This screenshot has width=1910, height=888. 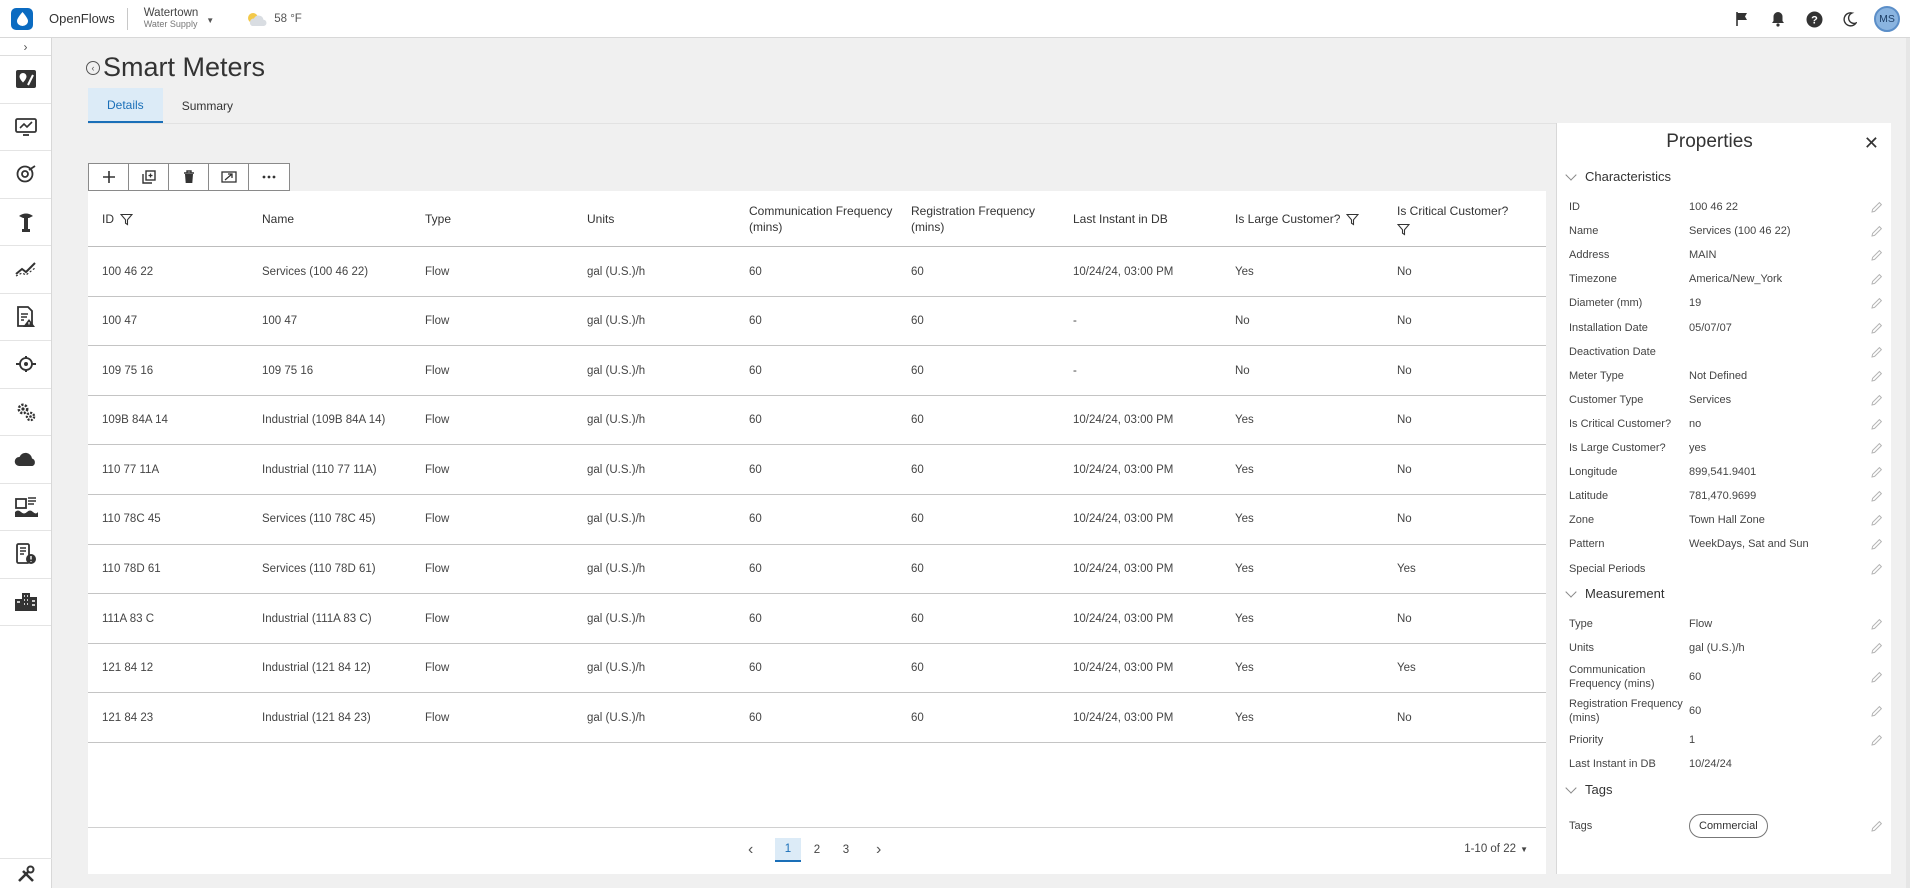 I want to click on user-avatar: MS, so click(x=1887, y=19).